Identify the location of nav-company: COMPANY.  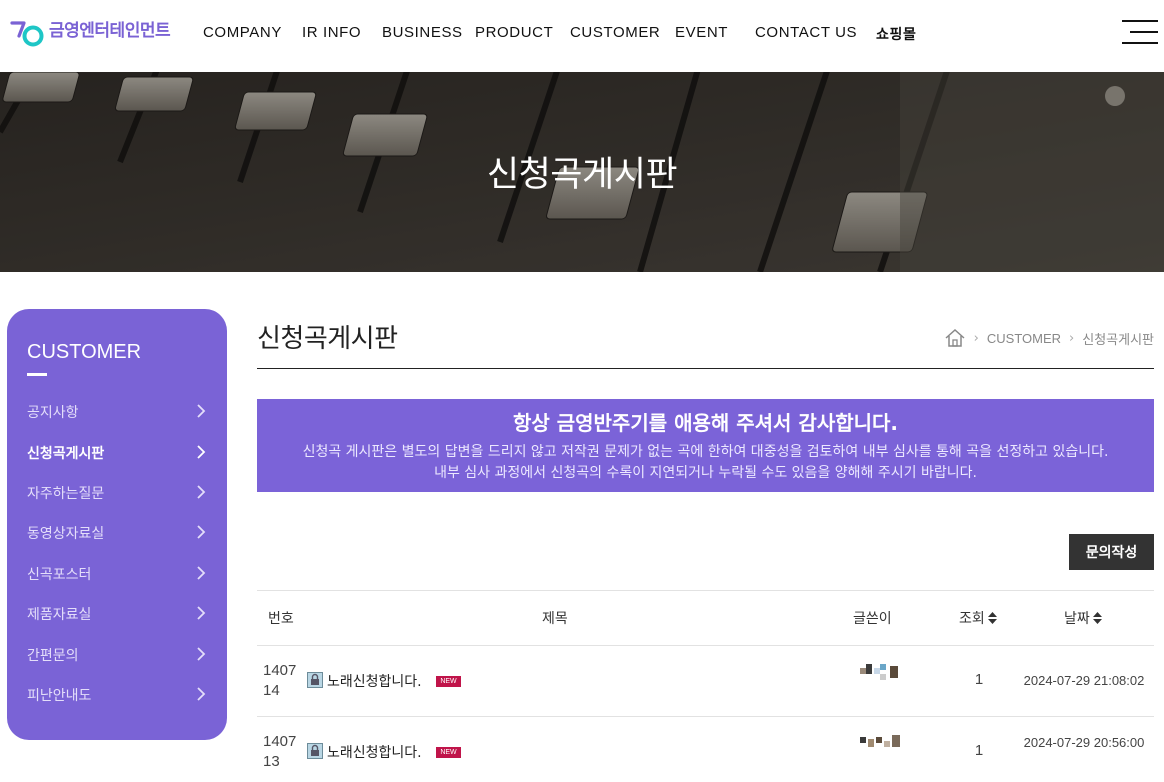
(242, 32).